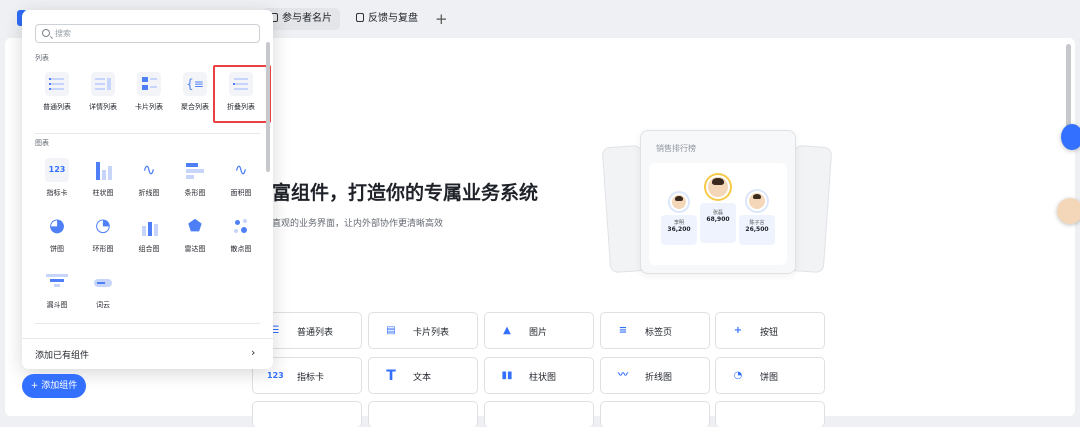  Describe the element at coordinates (195, 84) in the screenshot. I see `aggregate-list-icon: {≡` at that location.